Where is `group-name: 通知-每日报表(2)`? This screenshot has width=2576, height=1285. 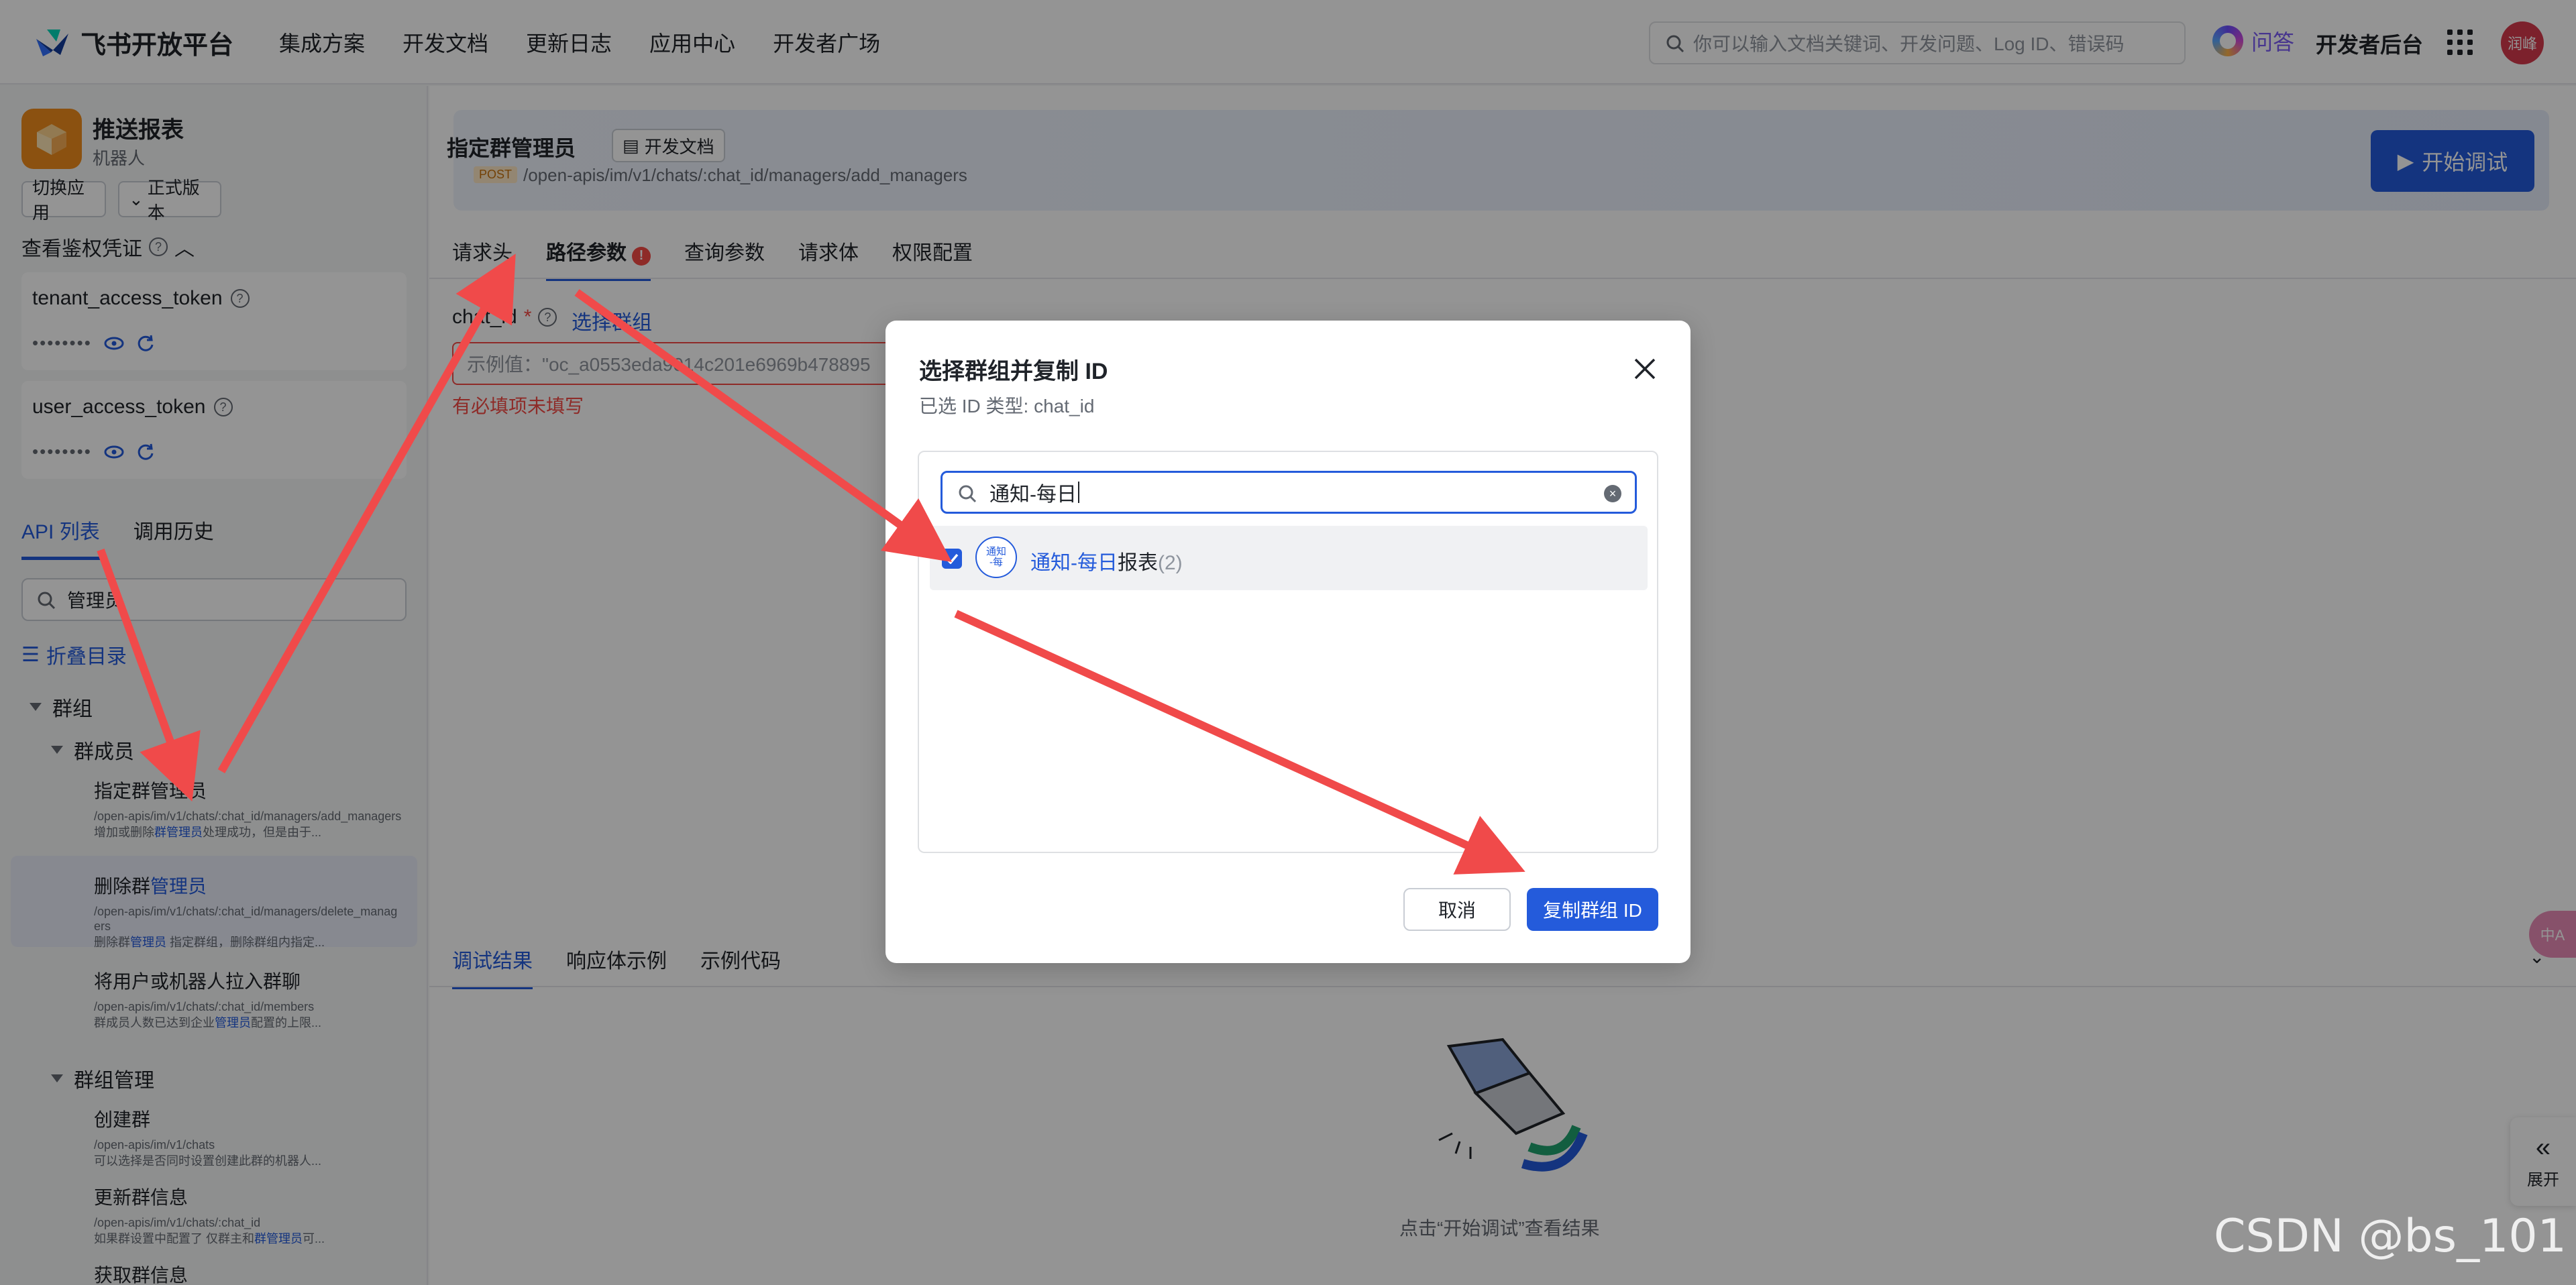
group-name: 通知-每日报表(2) is located at coordinates (1106, 563).